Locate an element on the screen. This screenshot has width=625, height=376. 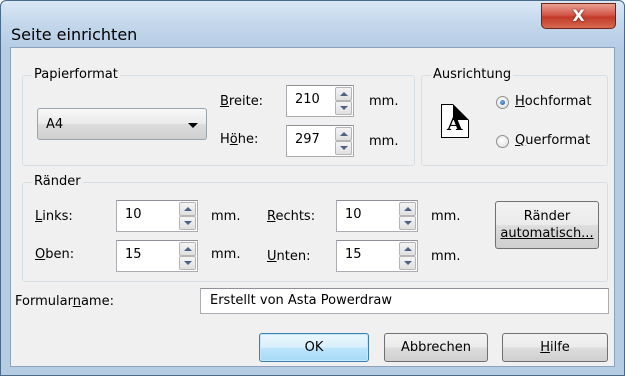
margin-right-unit: mm. is located at coordinates (446, 216).